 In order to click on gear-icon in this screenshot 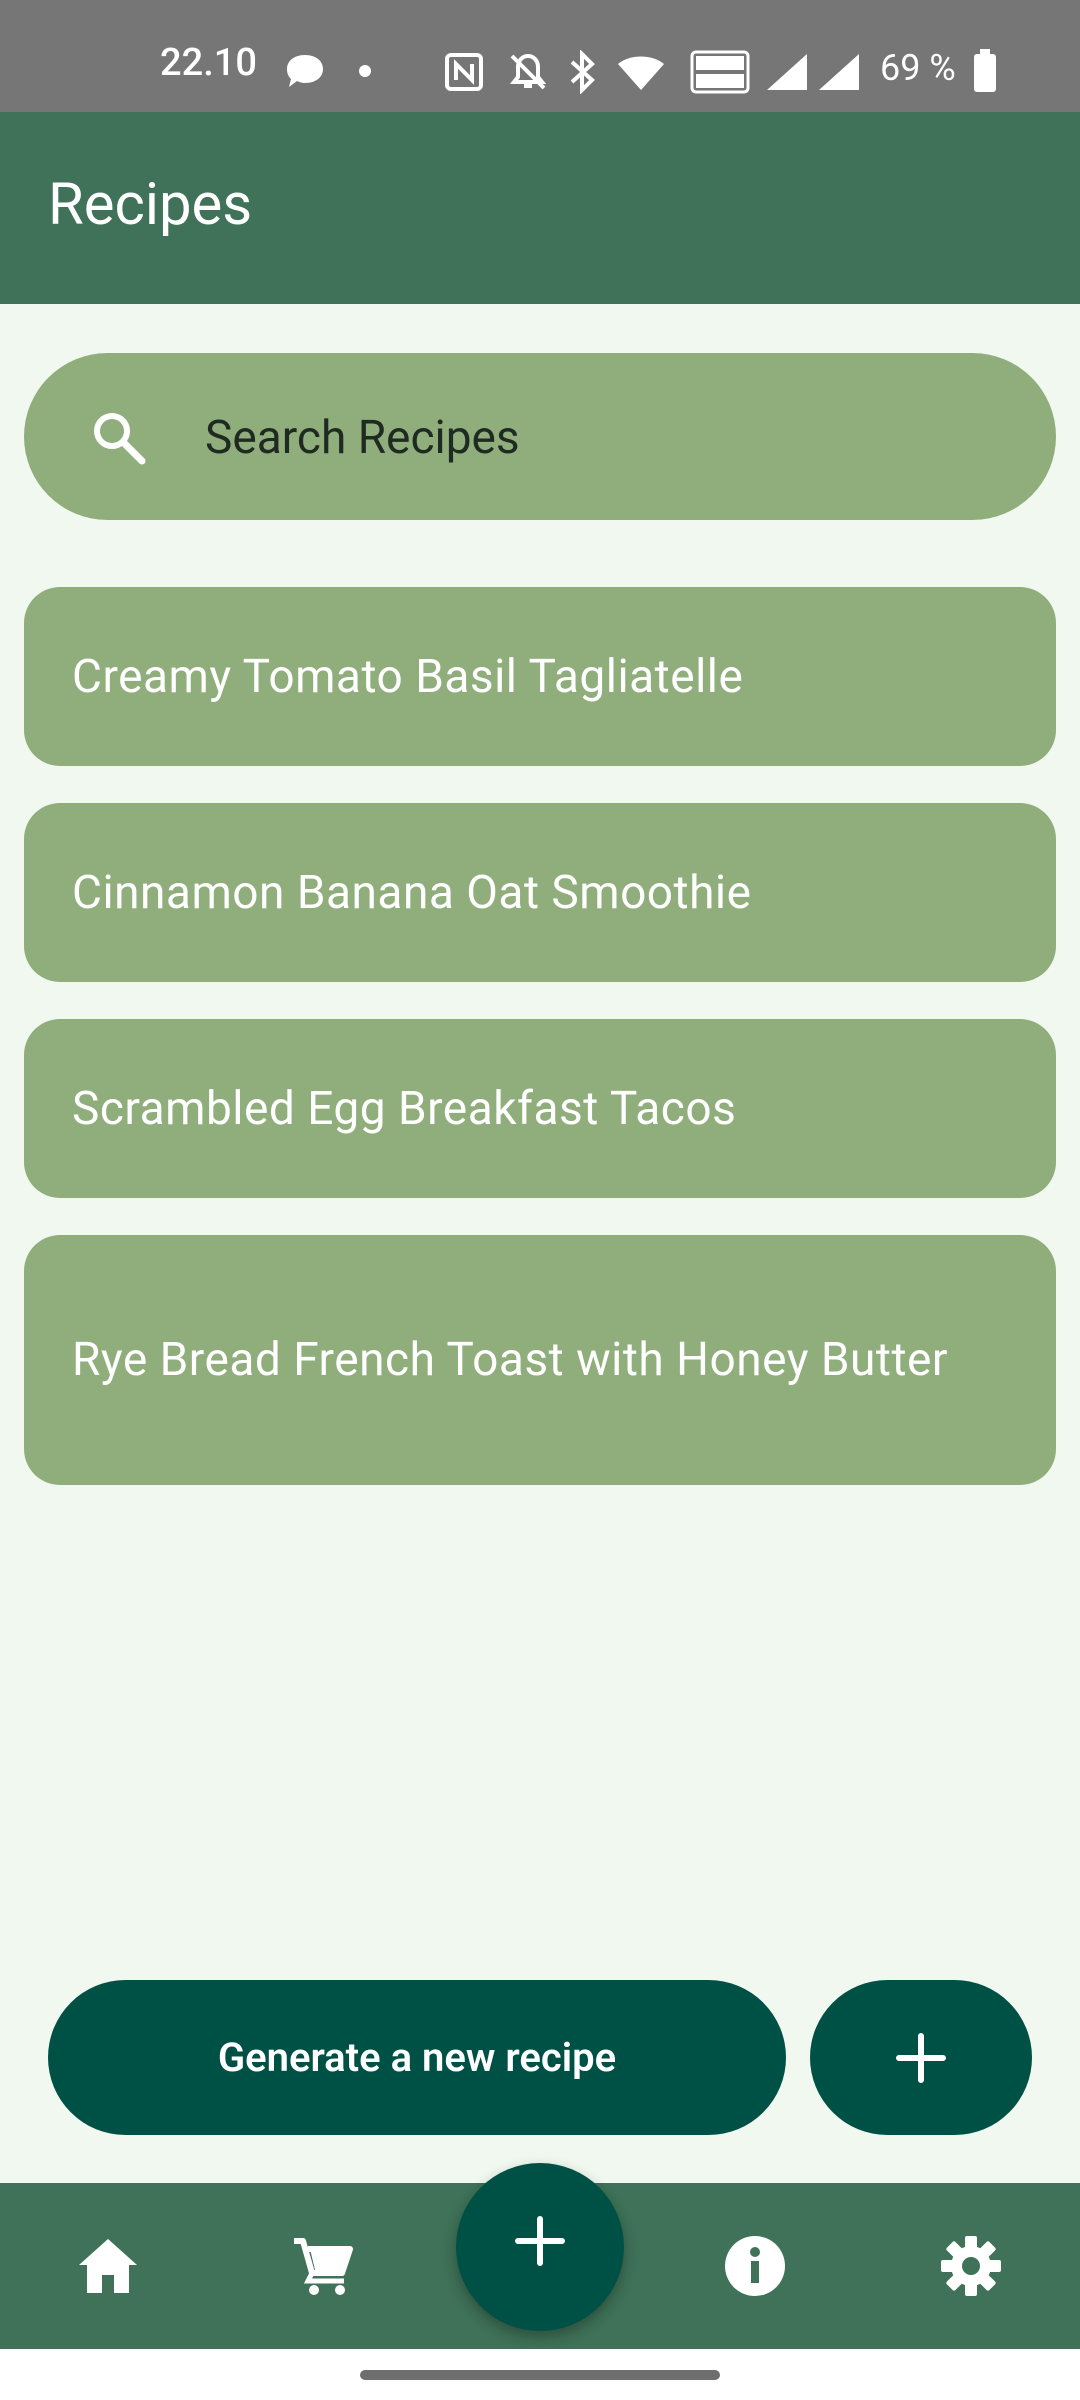, I will do `click(971, 2266)`.